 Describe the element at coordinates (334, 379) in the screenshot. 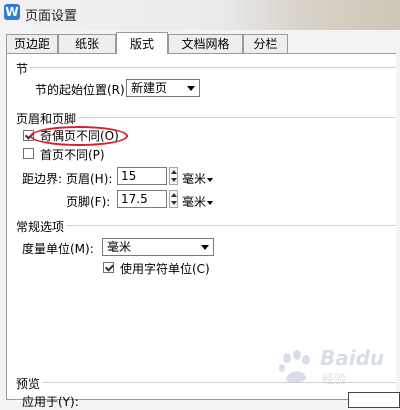

I see `watermark-sub: 经验` at that location.